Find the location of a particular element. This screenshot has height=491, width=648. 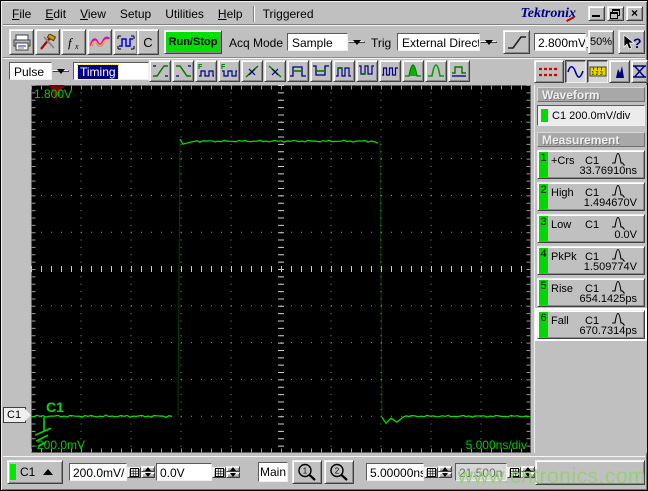

pos-cross-icon is located at coordinates (252, 71).